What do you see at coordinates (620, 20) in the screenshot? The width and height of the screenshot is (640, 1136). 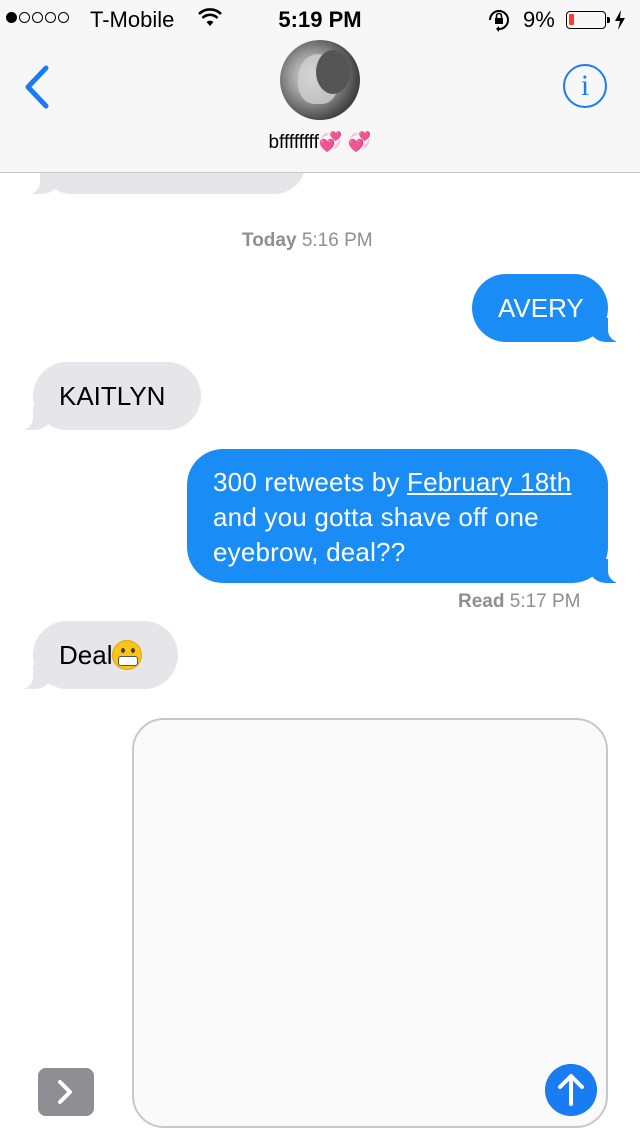 I see `charging-bolt-icon` at bounding box center [620, 20].